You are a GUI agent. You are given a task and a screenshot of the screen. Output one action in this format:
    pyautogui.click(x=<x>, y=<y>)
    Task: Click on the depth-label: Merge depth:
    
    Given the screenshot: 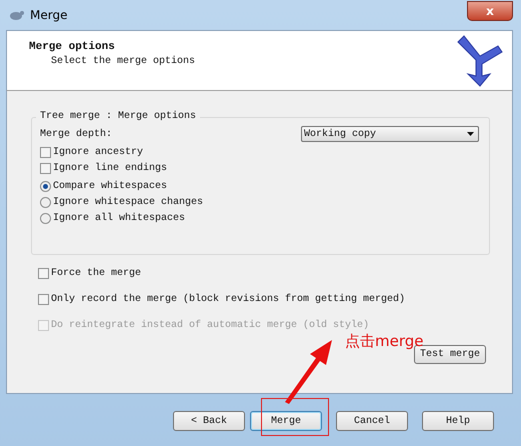 What is the action you would take?
    pyautogui.click(x=76, y=134)
    